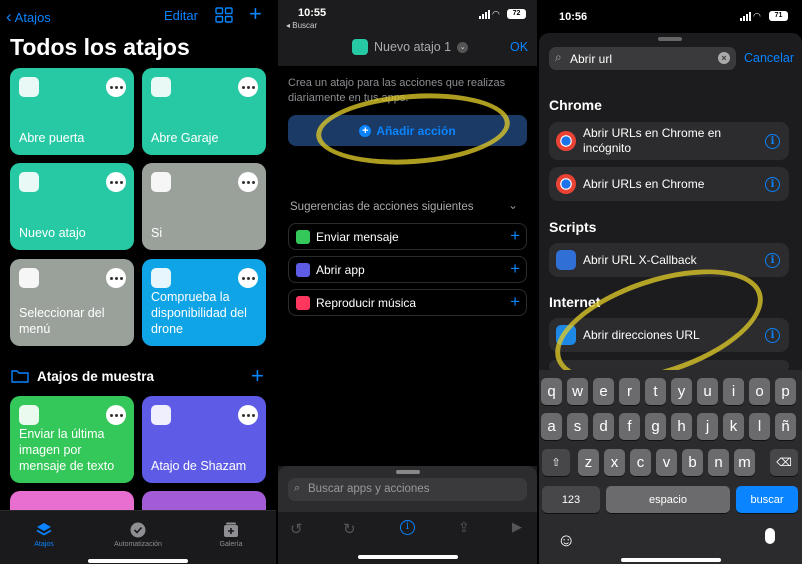 The image size is (802, 564). Describe the element at coordinates (44, 534) in the screenshot. I see `tab-atajos: Atajos` at that location.